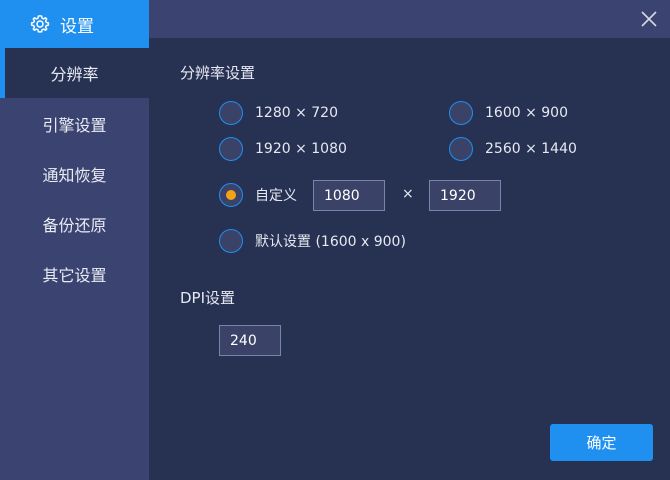  What do you see at coordinates (218, 73) in the screenshot?
I see `resolution-section-title: 分辨率设置` at bounding box center [218, 73].